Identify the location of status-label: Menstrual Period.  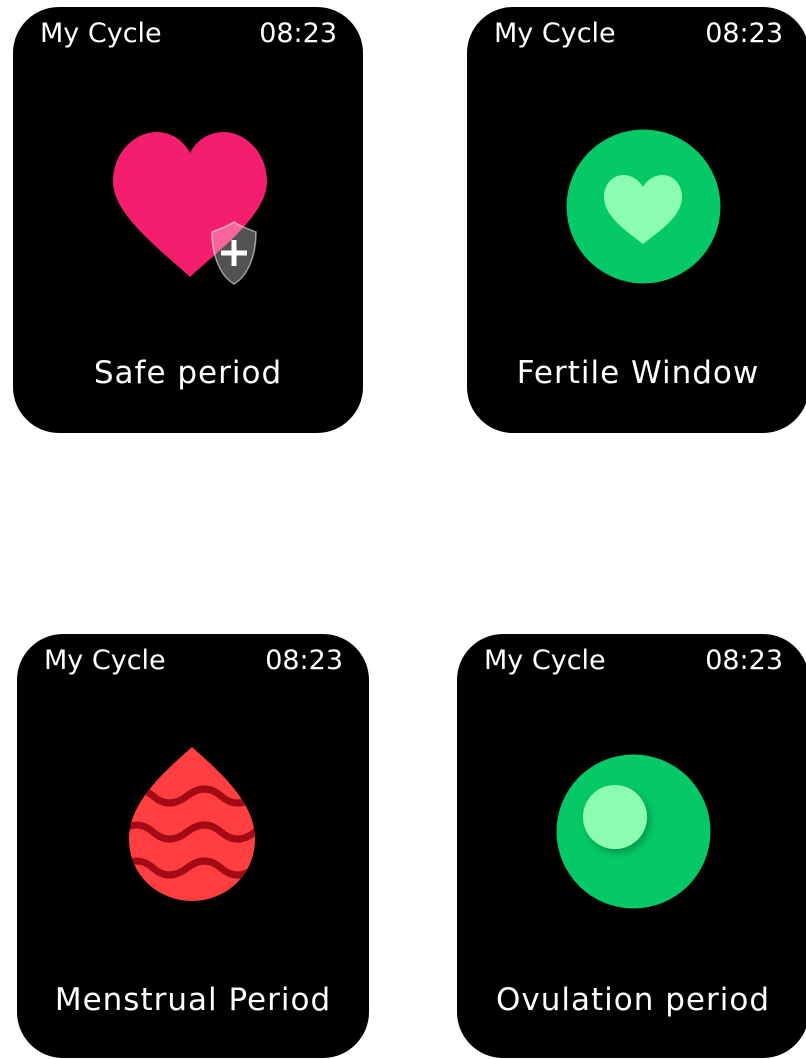
(193, 1000).